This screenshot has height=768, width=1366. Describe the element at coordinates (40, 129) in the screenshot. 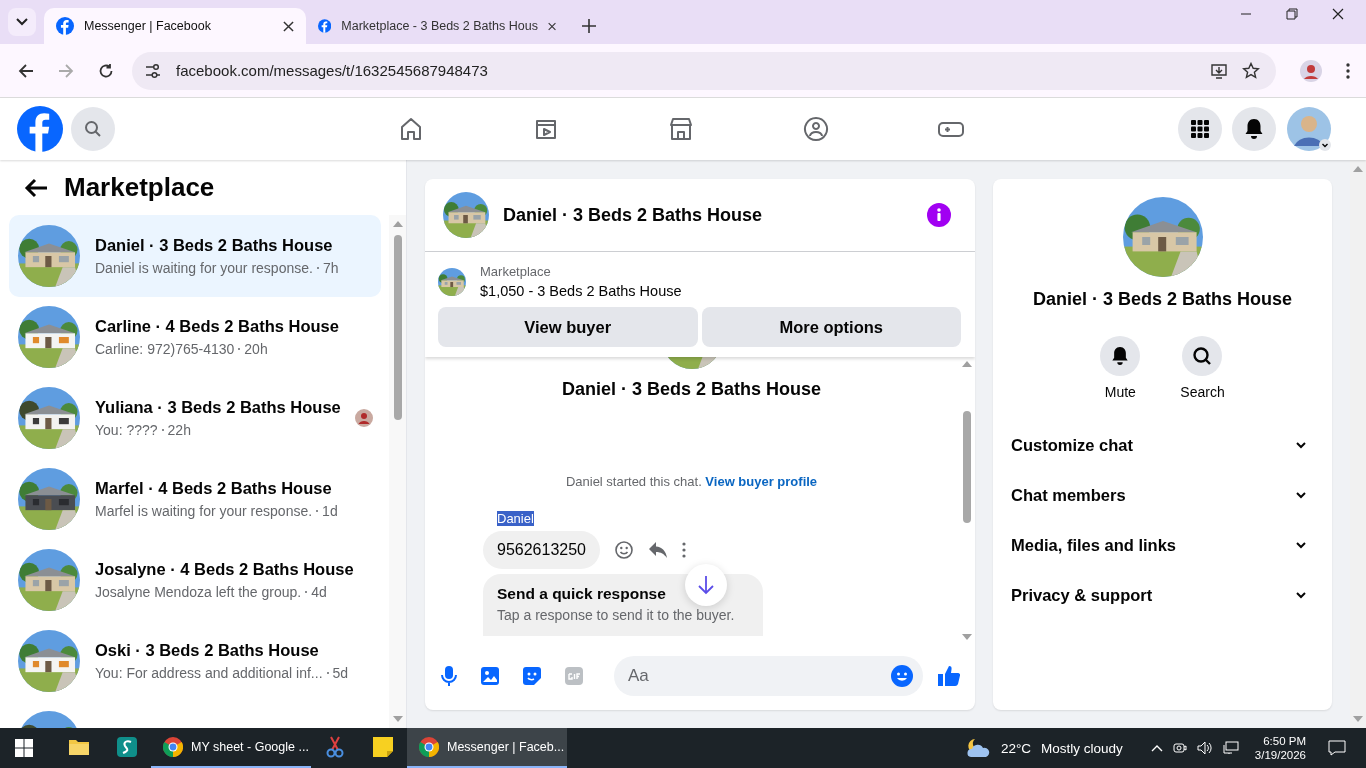

I see `facebook-logo` at that location.